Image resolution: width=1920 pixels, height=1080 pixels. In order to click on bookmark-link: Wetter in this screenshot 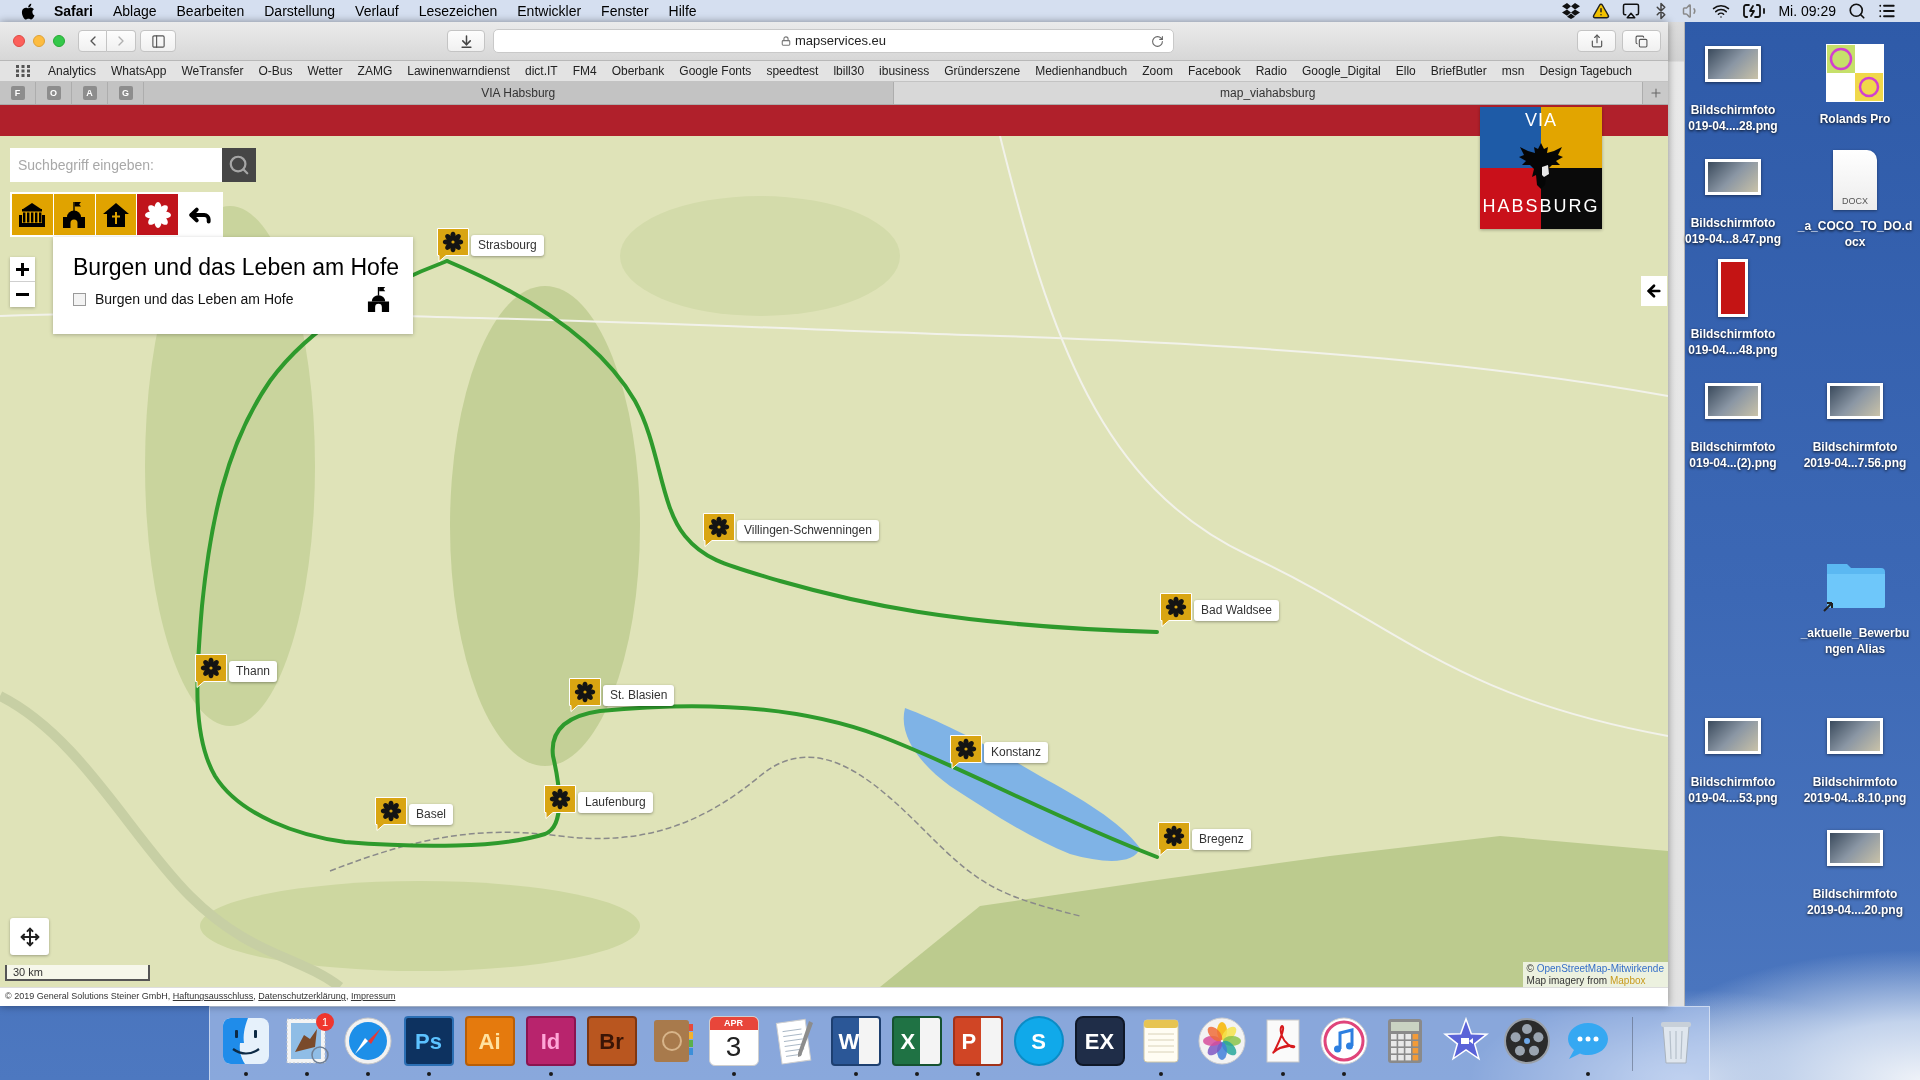, I will do `click(325, 71)`.